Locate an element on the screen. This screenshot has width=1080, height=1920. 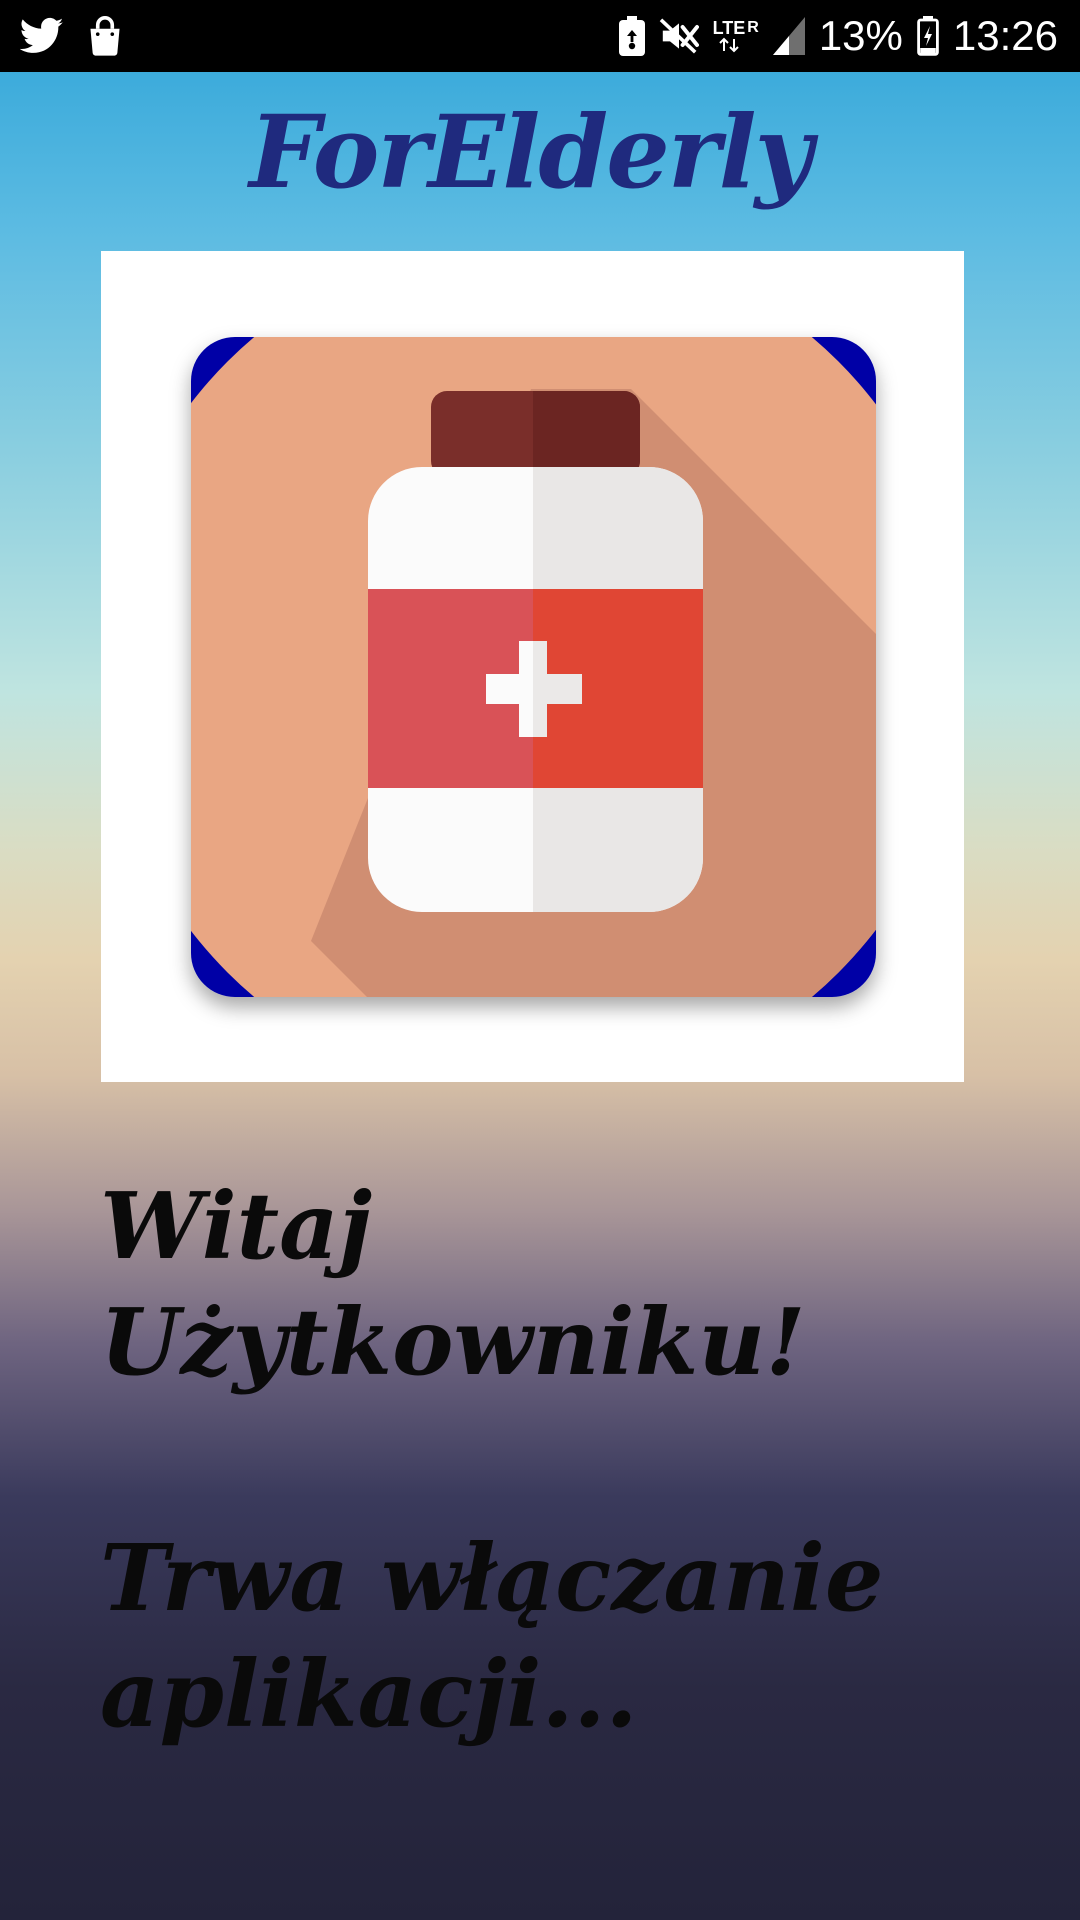
battery-saver-icon is located at coordinates (631, 36).